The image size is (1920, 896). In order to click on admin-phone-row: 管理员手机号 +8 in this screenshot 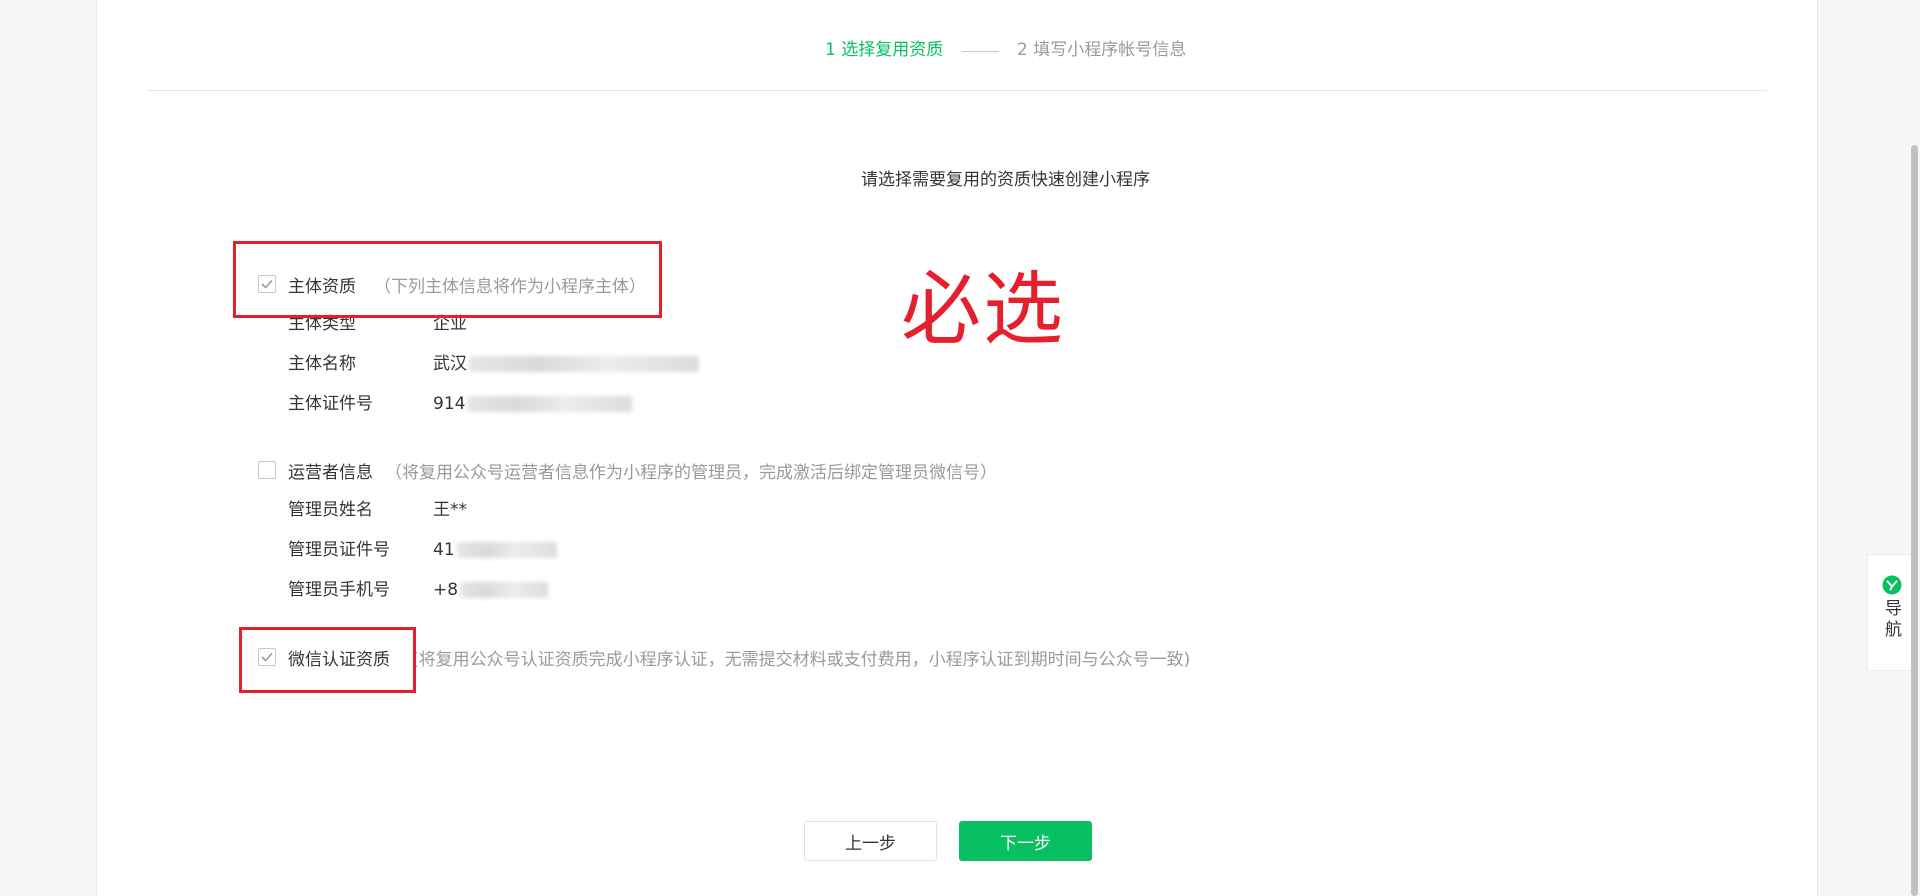, I will do `click(418, 590)`.